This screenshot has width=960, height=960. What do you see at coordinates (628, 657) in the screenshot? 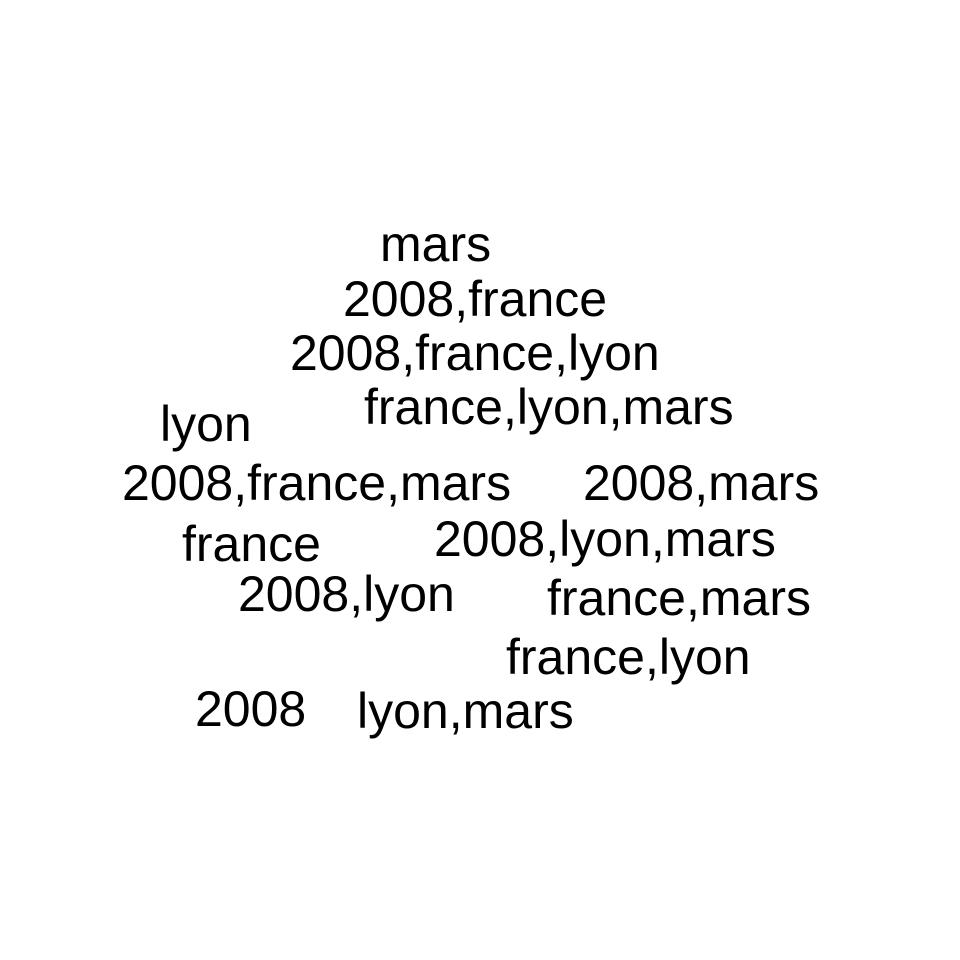
I see `word-france-lyon: france,lyon` at bounding box center [628, 657].